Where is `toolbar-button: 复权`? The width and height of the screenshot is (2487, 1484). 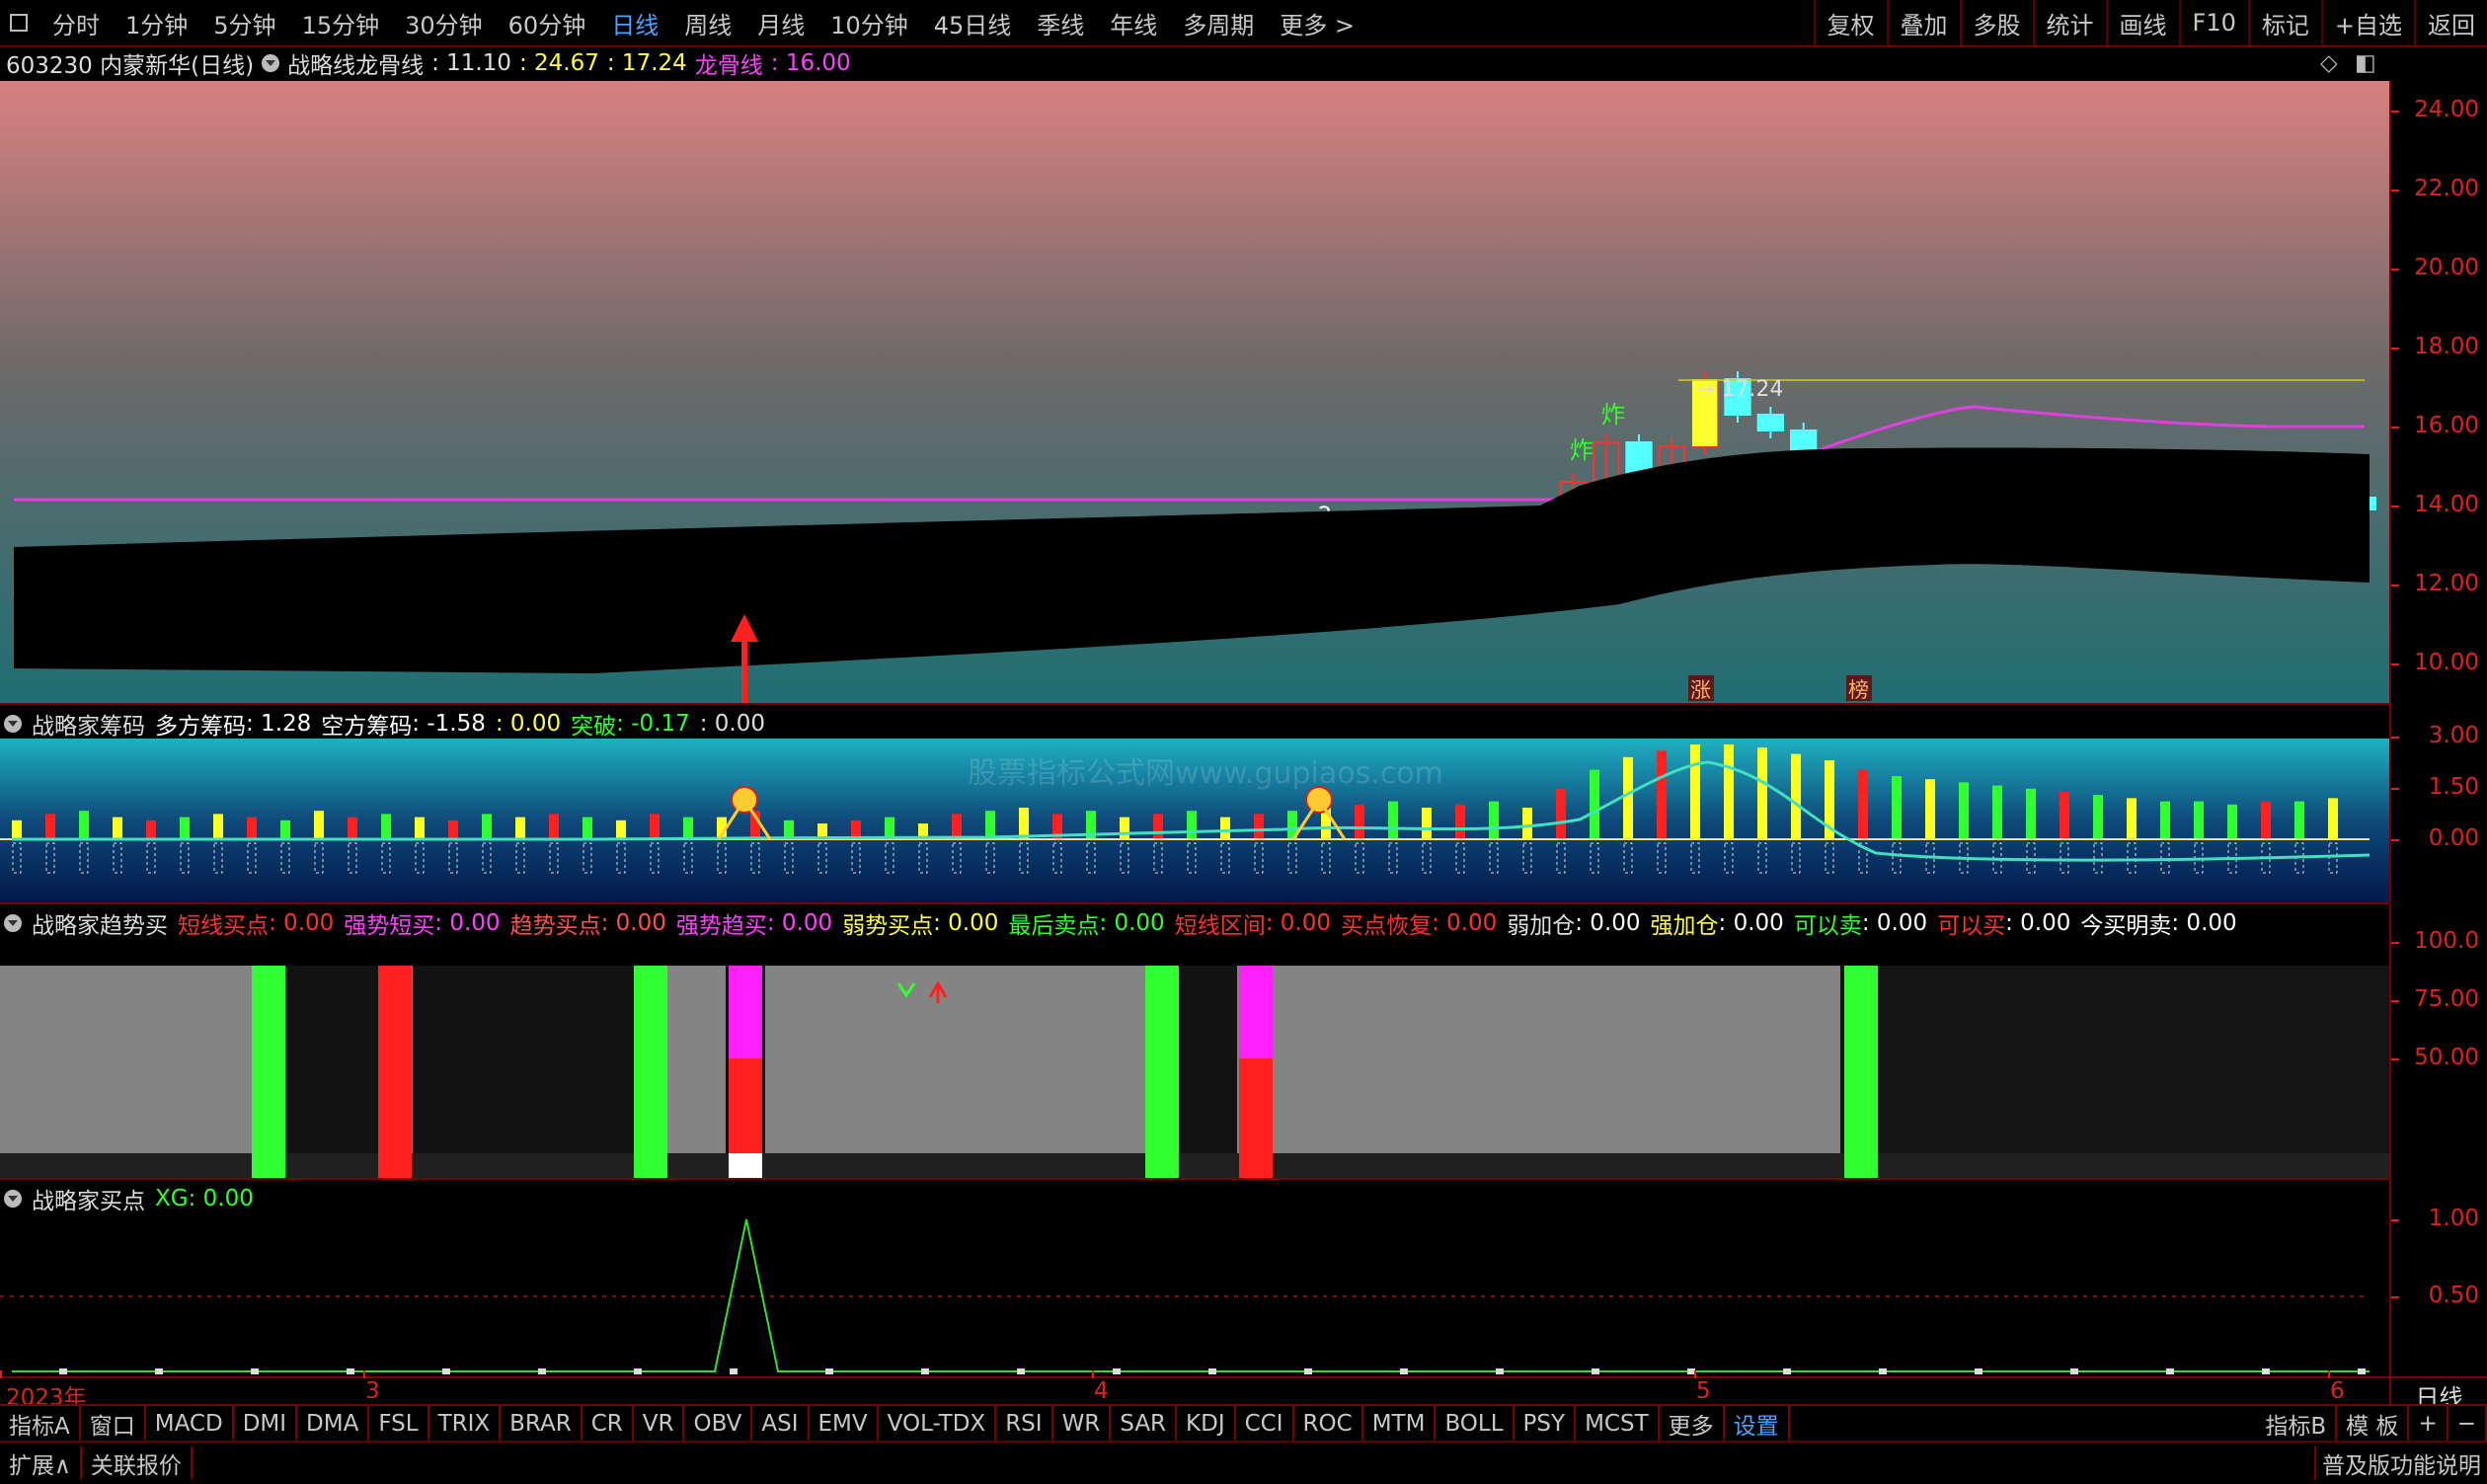
toolbar-button: 复权 is located at coordinates (1850, 23).